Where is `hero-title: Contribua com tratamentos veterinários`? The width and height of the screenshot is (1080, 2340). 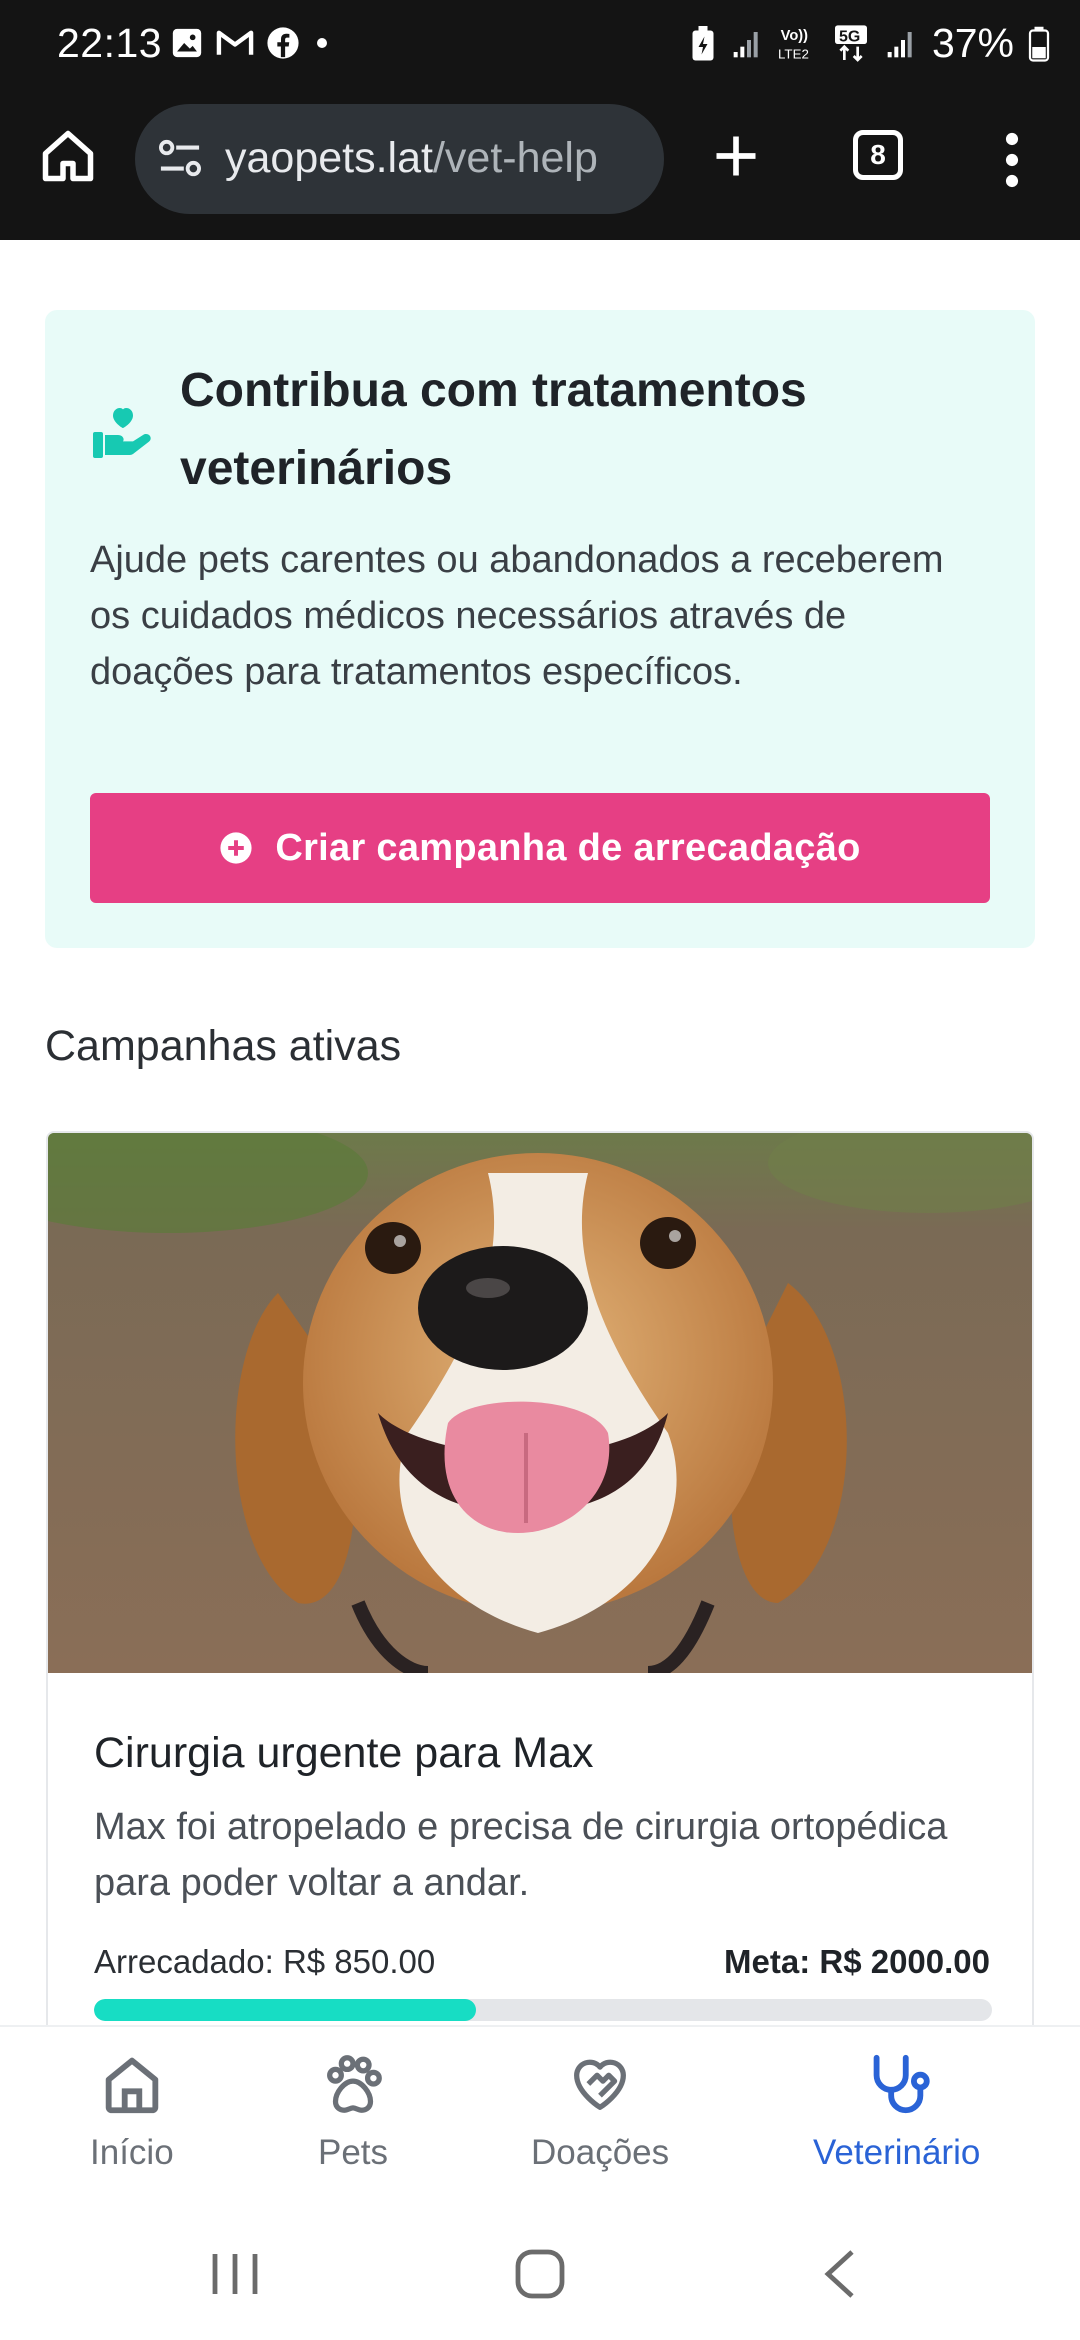 hero-title: Contribua com tratamentos veterinários is located at coordinates (493, 429).